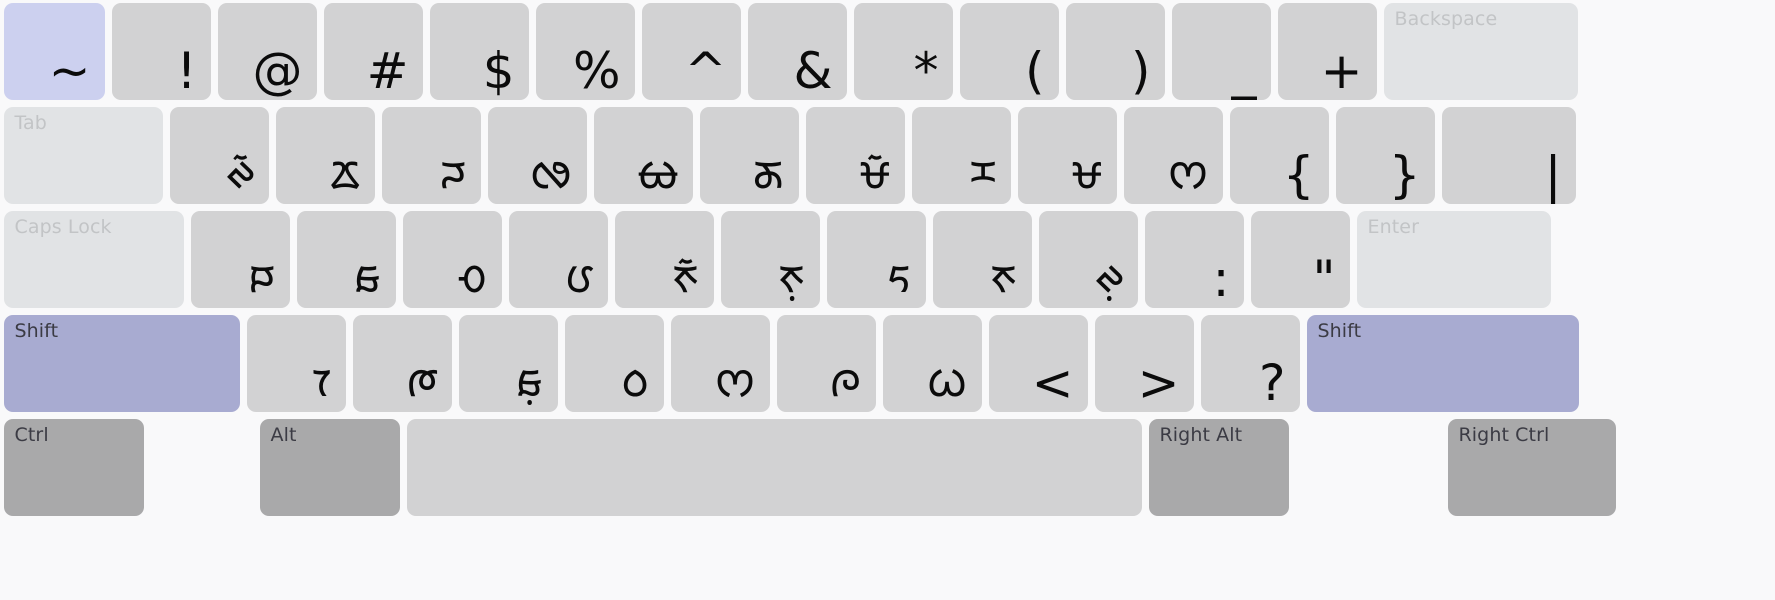  Describe the element at coordinates (202, 467) in the screenshot. I see `spacer-left` at that location.